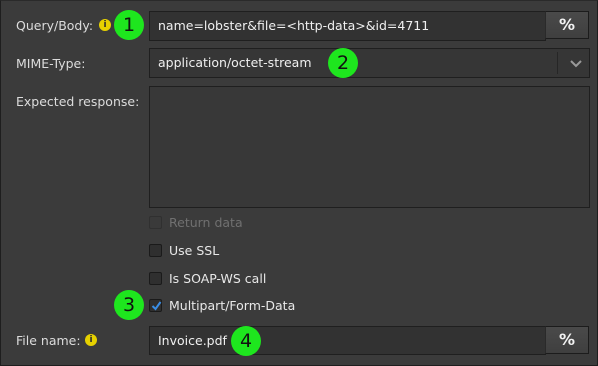 The height and width of the screenshot is (366, 598). Describe the element at coordinates (347, 340) in the screenshot. I see `file-name-input: Invoice.pdf` at that location.